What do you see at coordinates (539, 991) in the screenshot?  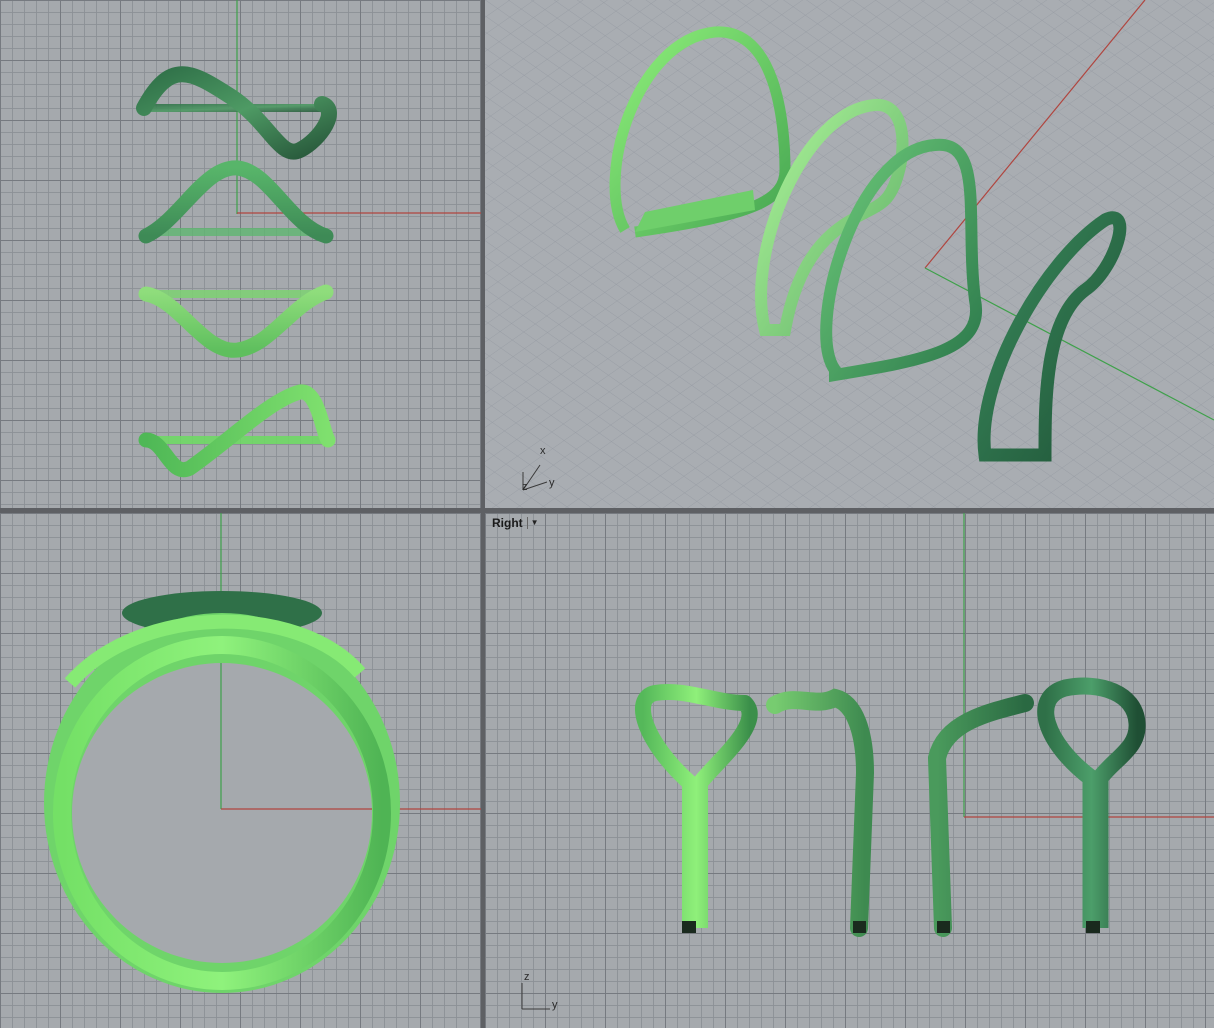 I see `axis-triad-icon: z y` at bounding box center [539, 991].